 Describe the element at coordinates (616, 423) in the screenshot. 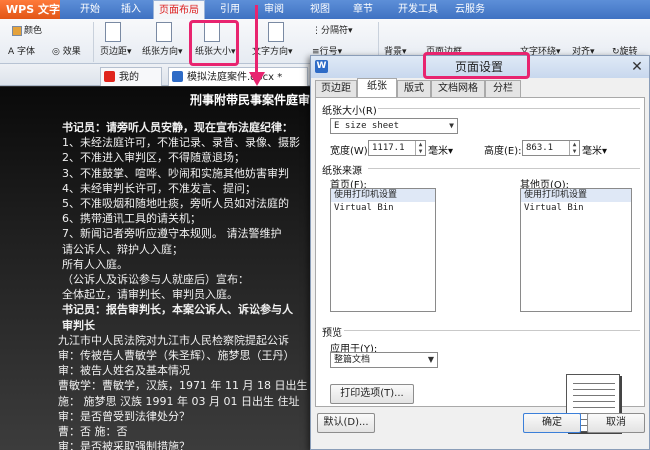

I see `cancel-button: 取消` at that location.